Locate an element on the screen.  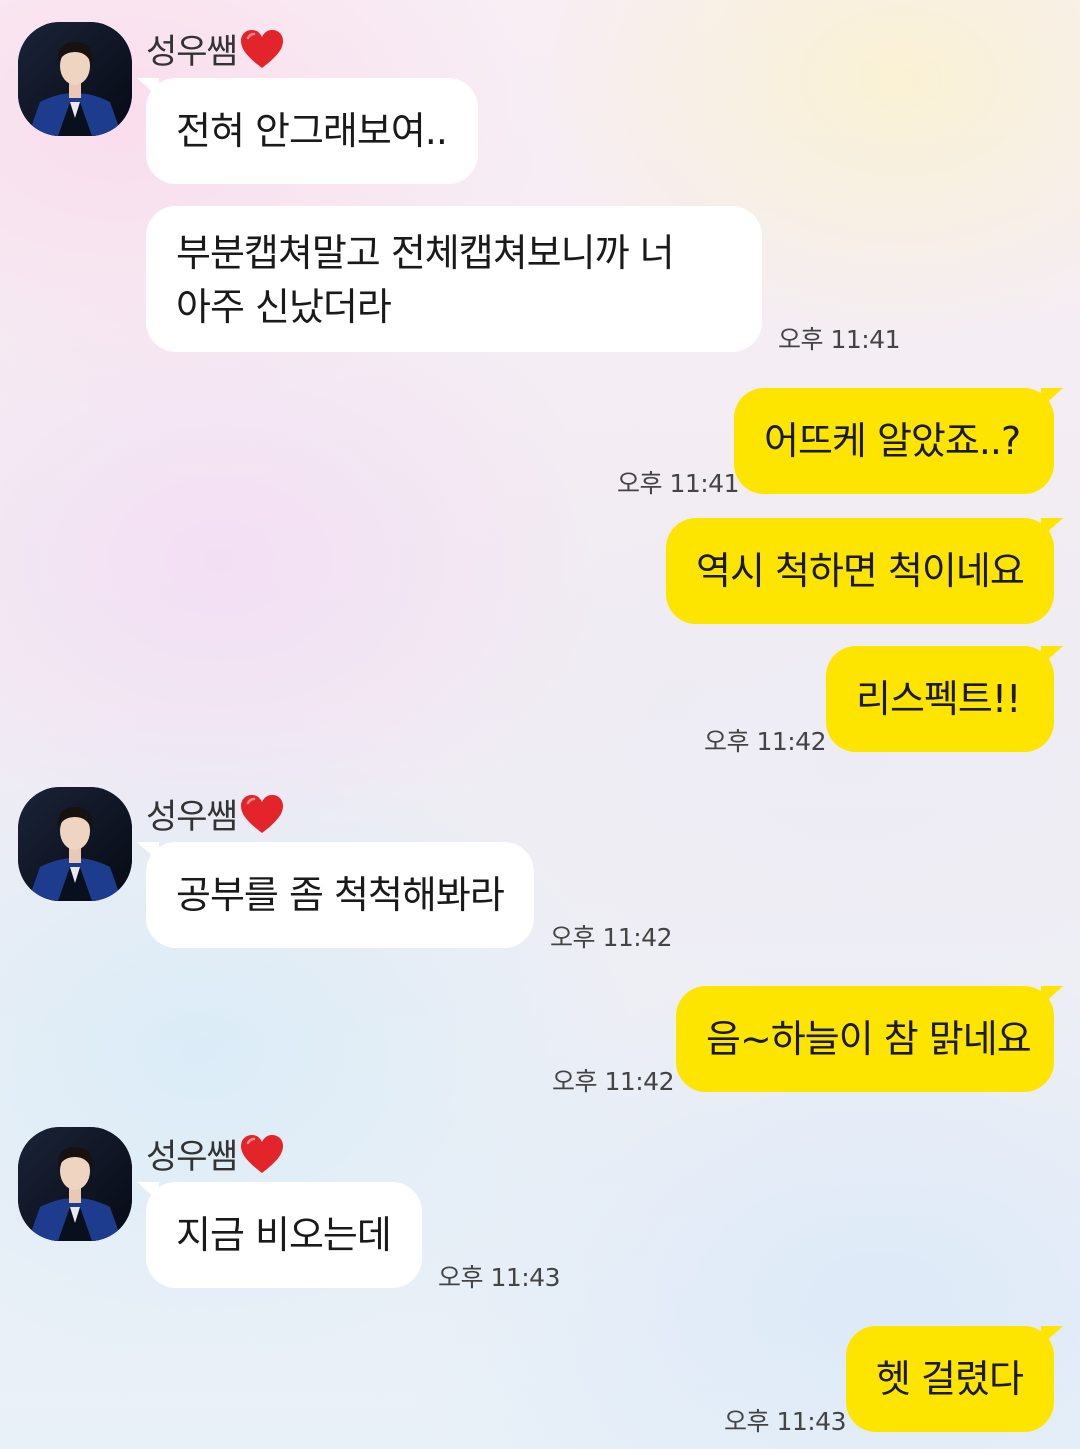
outgoing-message: 헷 걸렸다 is located at coordinates (954, 1379).